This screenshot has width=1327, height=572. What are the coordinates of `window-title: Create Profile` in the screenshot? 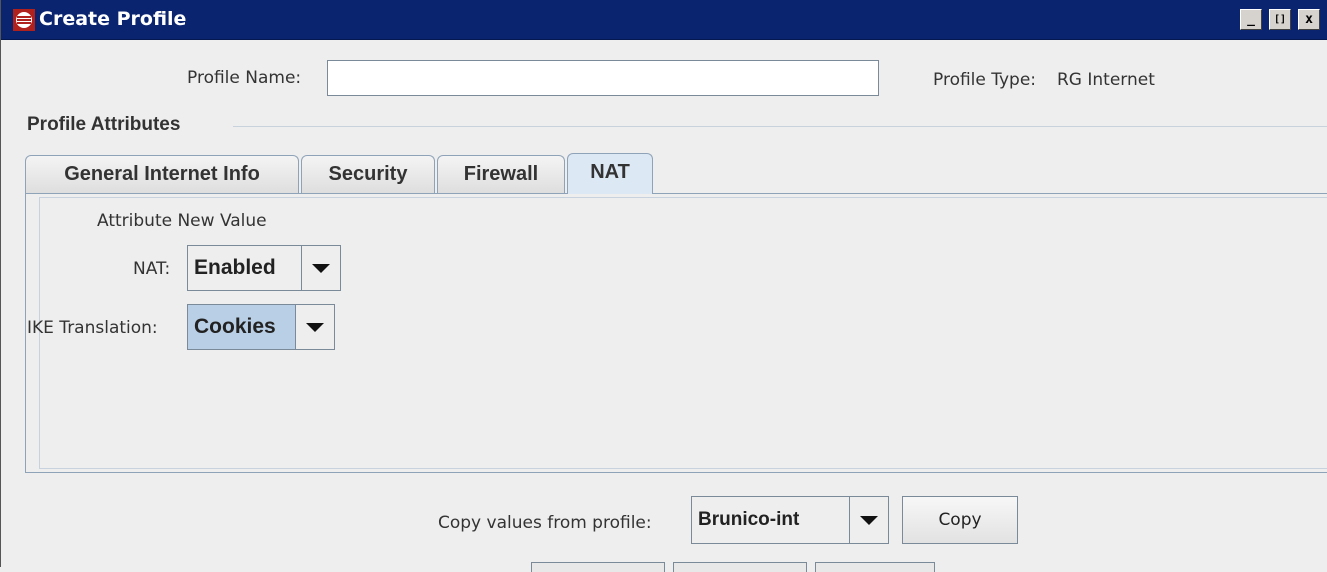 It's located at (113, 19).